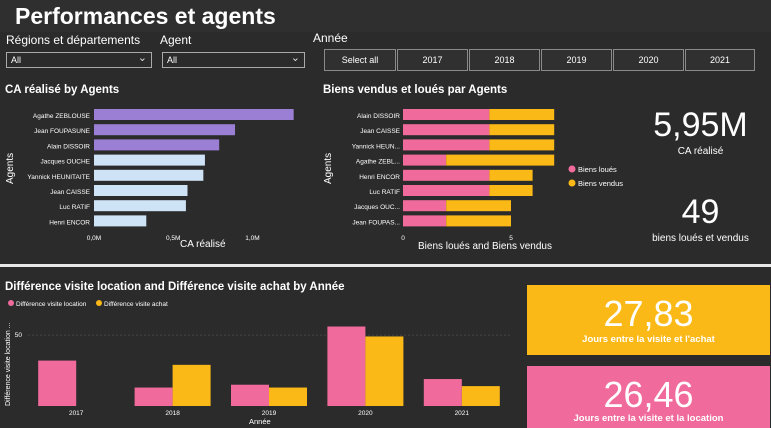  I want to click on card-visite-achat: 27,83 Jours entre la visite et l'achat, so click(648, 320).